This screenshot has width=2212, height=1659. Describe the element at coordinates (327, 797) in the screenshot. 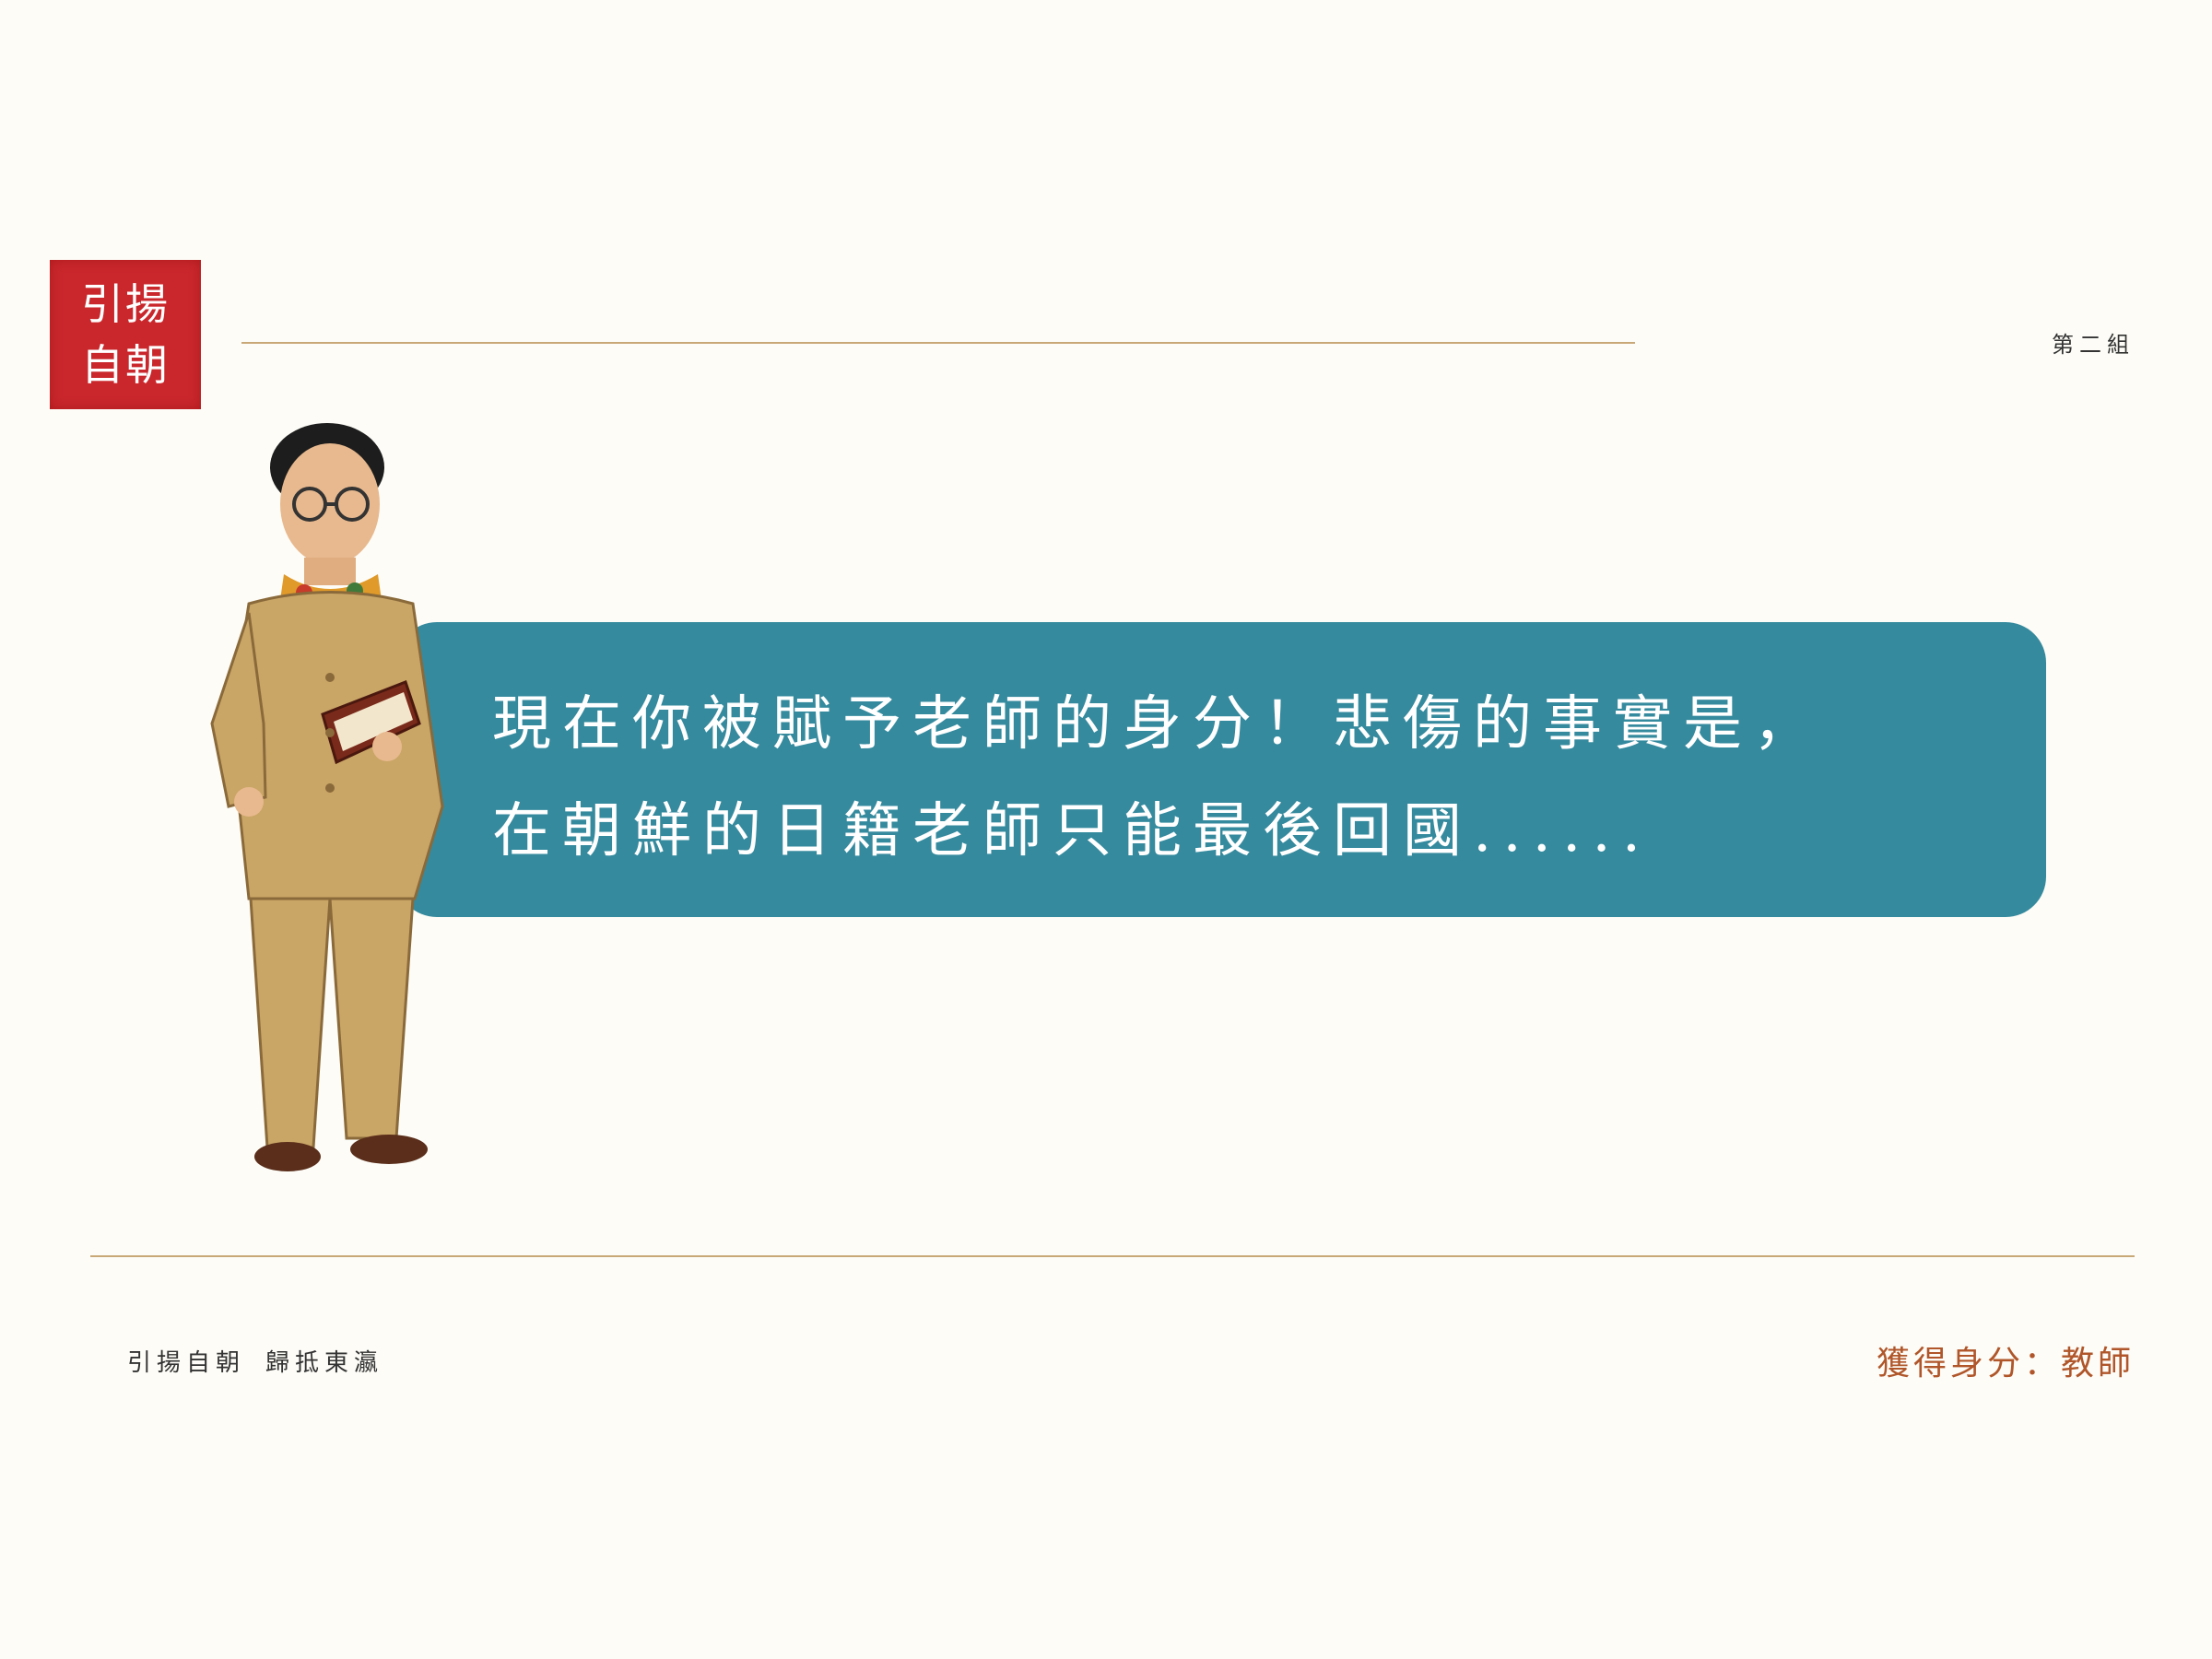

I see `teacher-illustration` at that location.